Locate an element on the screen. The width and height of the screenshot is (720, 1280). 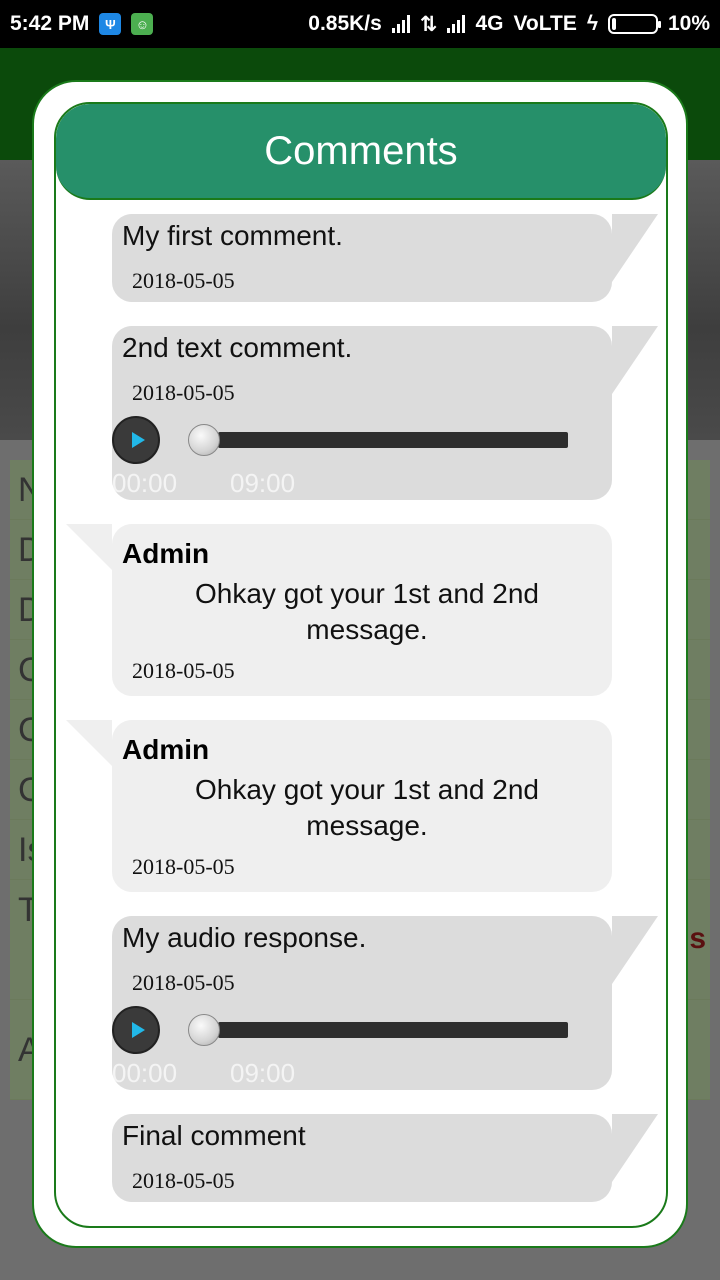
network-type: 4G is located at coordinates (489, 23).